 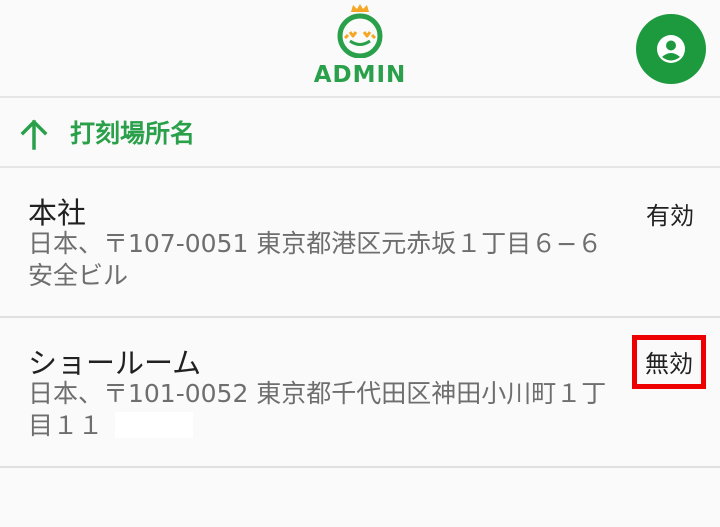 What do you see at coordinates (323, 410) in the screenshot?
I see `location-address: 日本、〒101-0052 東京都千代田区神田小川町１丁目１１` at bounding box center [323, 410].